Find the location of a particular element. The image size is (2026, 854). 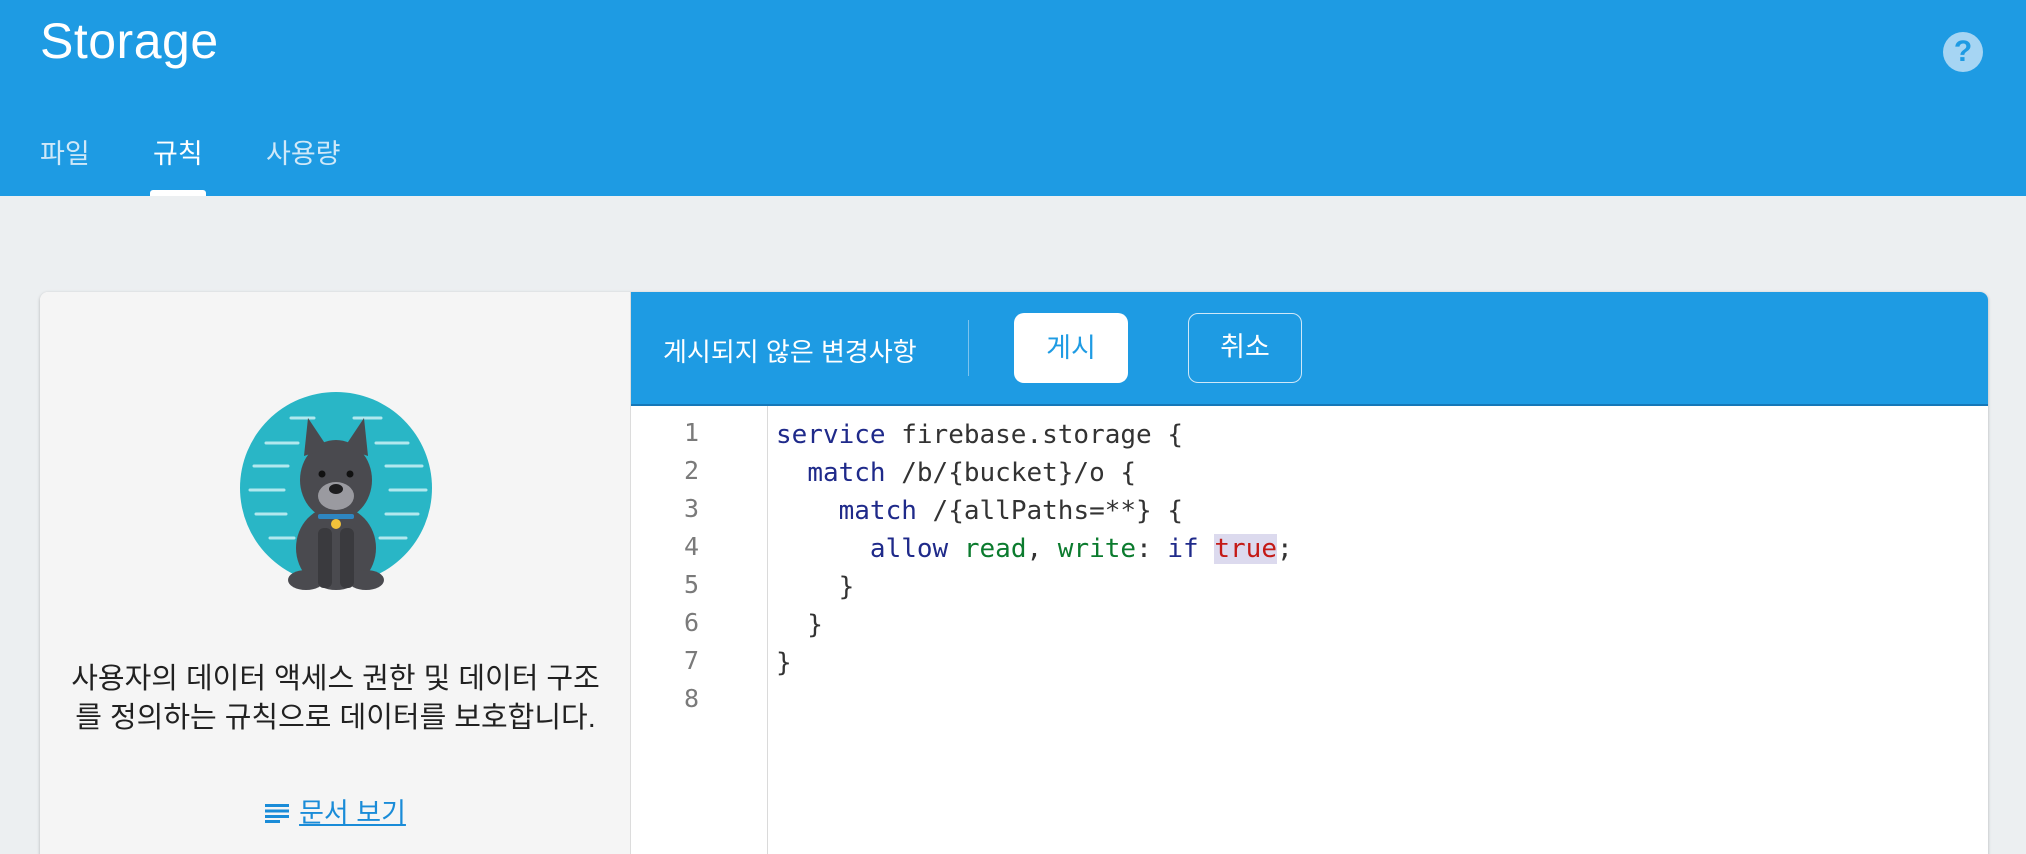

tab-usage: 사용량 is located at coordinates (303, 151).